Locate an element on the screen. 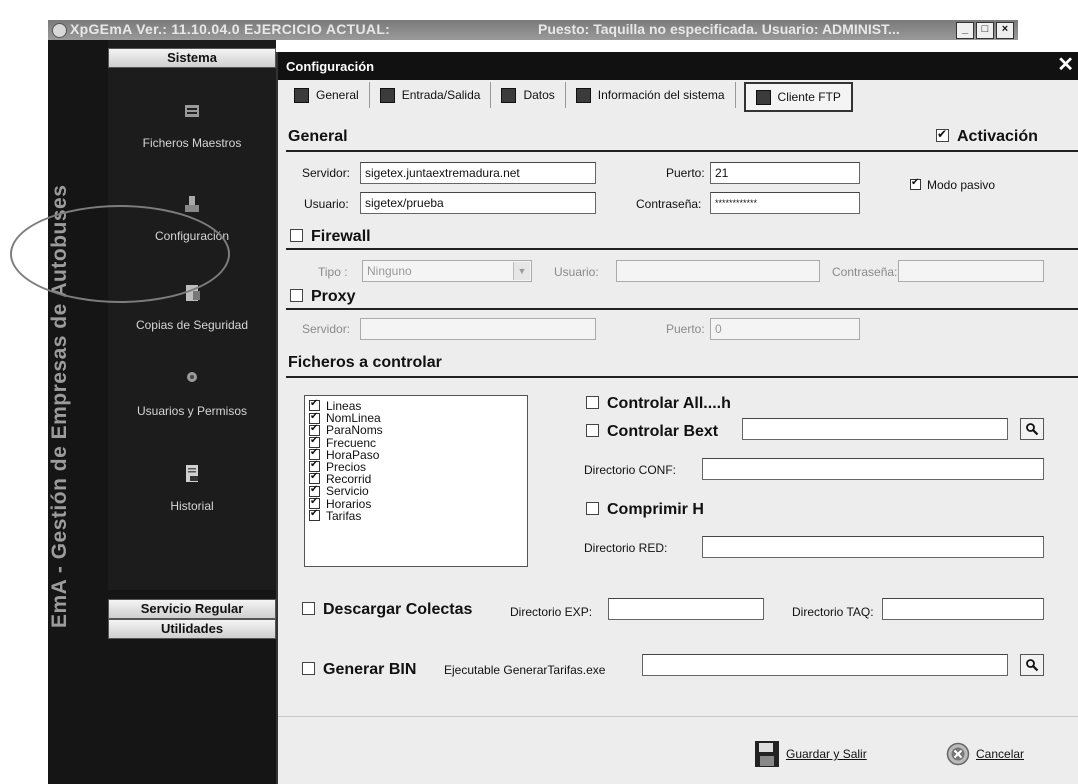 The height and width of the screenshot is (784, 1078). sidebar-item-historial: Historial is located at coordinates (192, 488).